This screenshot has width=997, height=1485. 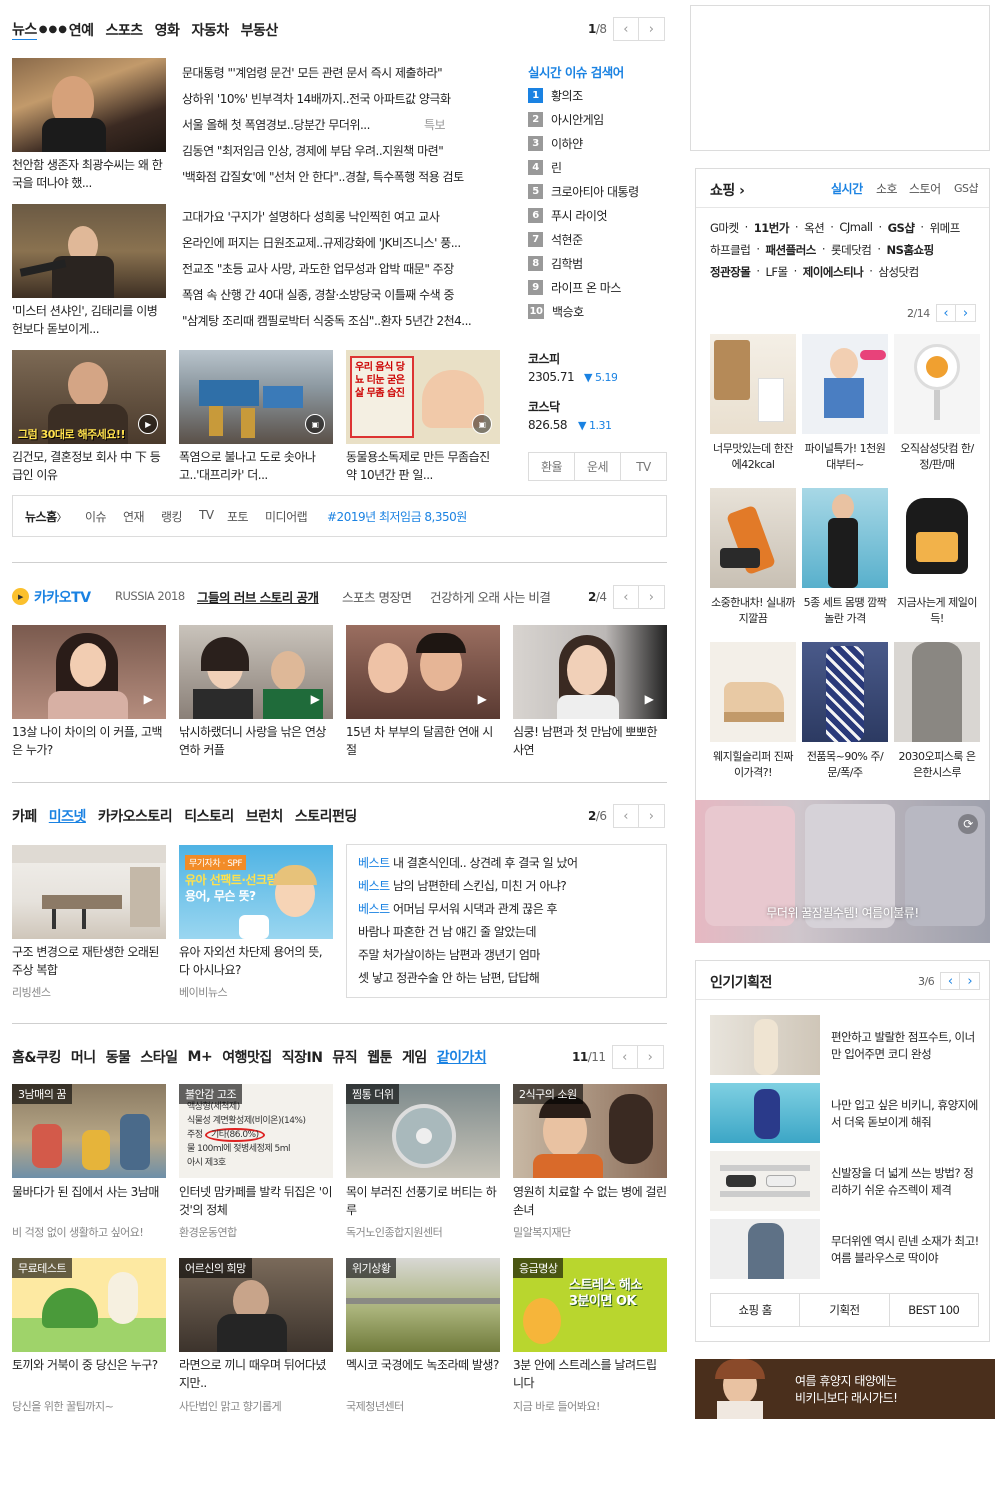 What do you see at coordinates (840, 78) in the screenshot?
I see `ad-box-top` at bounding box center [840, 78].